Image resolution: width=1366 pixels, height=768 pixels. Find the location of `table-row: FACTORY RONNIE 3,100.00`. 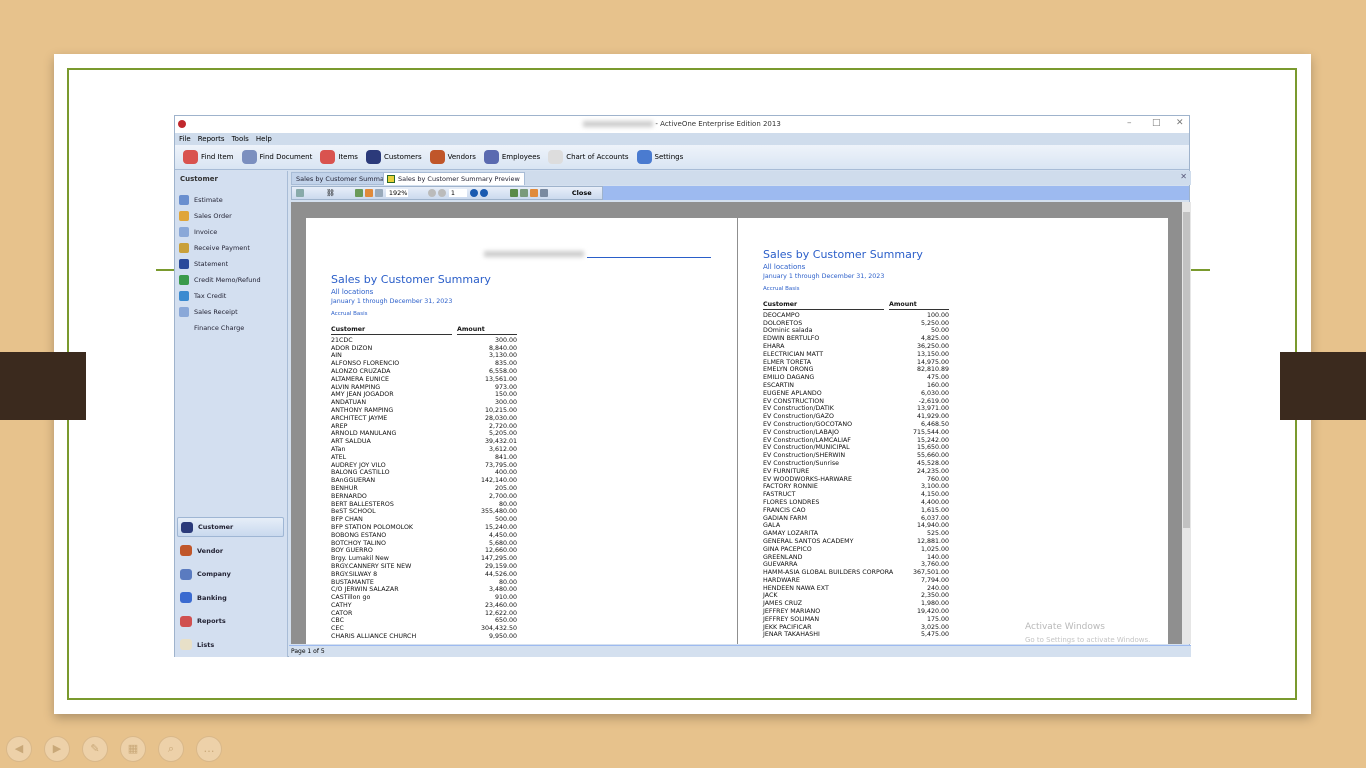

table-row: FACTORY RONNIE 3,100.00 is located at coordinates (856, 487).